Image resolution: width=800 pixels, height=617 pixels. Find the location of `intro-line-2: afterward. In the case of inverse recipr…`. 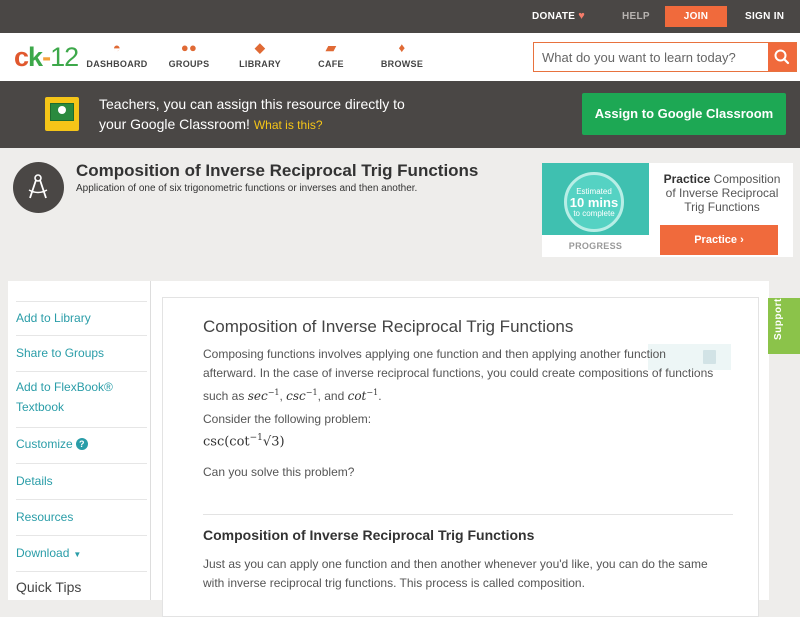

intro-line-2: afterward. In the case of inverse recipr… is located at coordinates (458, 373).